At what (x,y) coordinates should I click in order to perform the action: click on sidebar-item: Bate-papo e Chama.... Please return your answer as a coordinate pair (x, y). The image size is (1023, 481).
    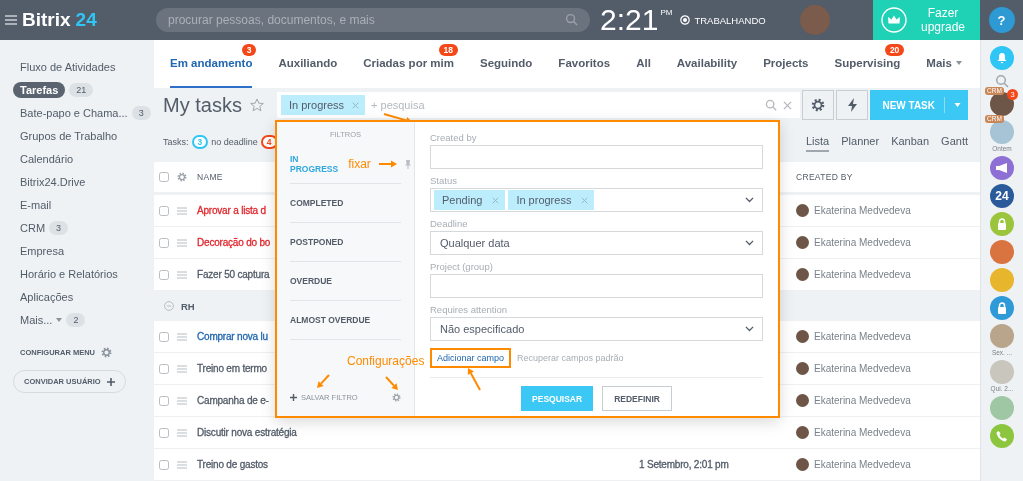
    Looking at the image, I should click on (74, 112).